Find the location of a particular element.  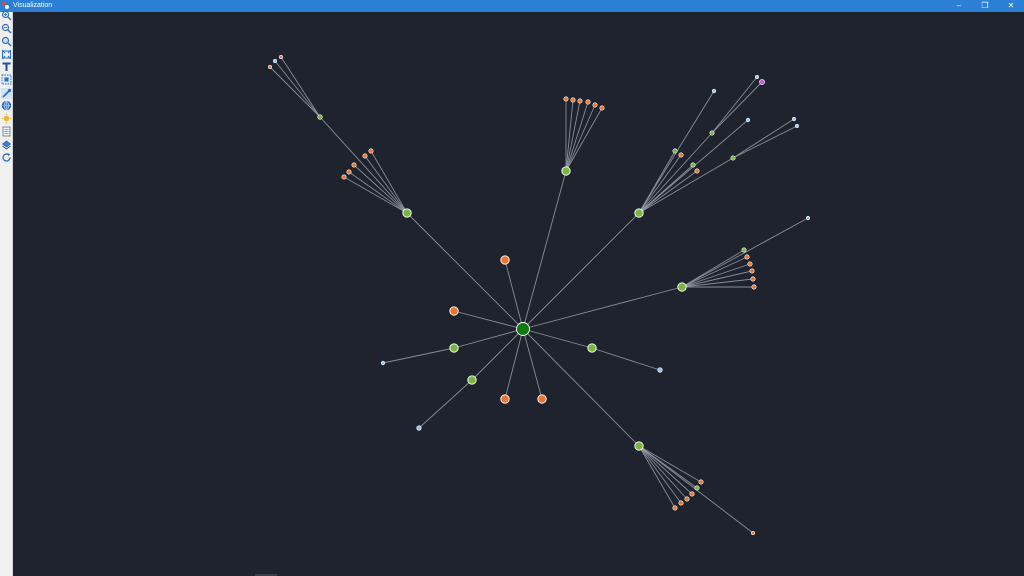

refresh-icon is located at coordinates (6, 157).